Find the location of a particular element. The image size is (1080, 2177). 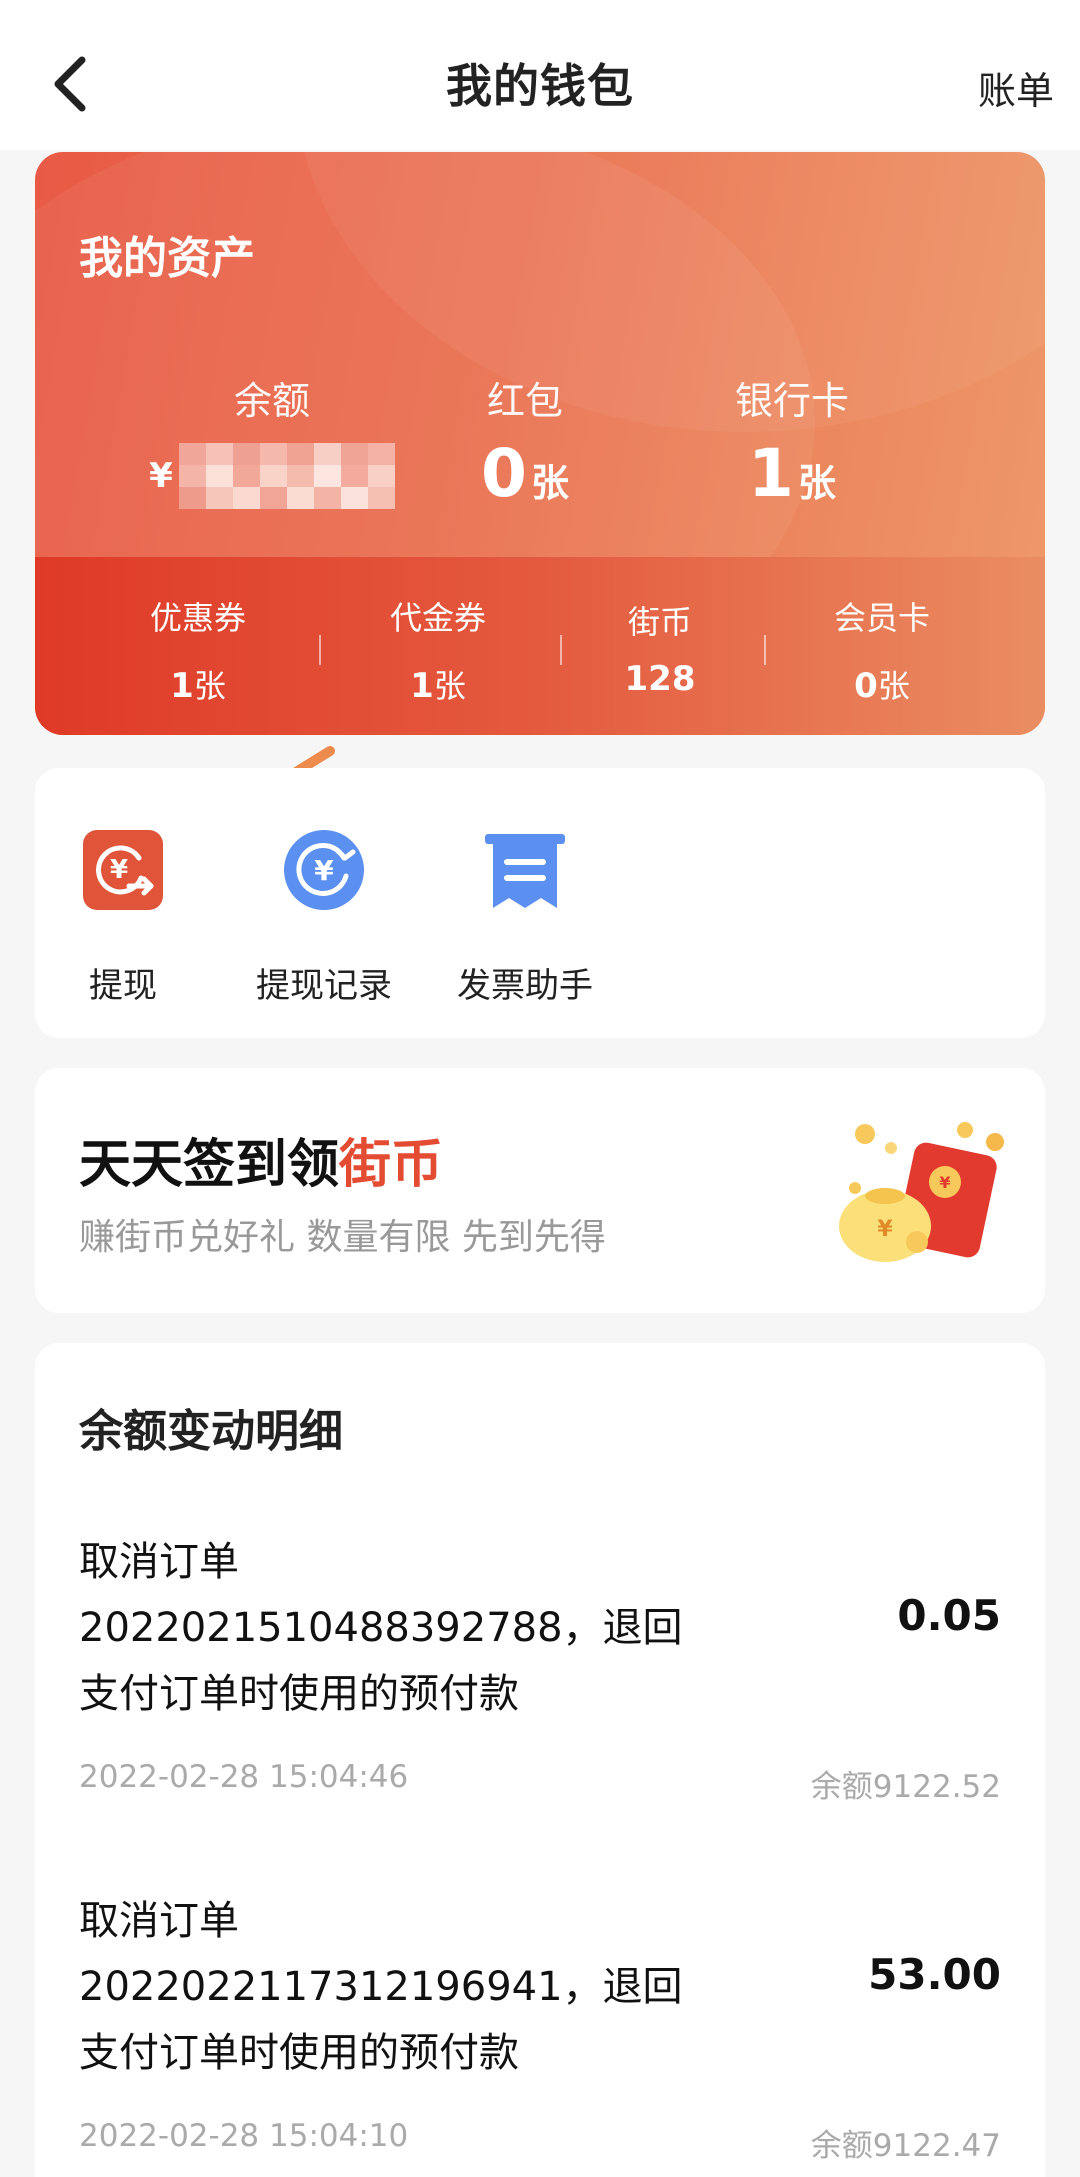

bank-card-block: 银行卡 1张 is located at coordinates (792, 444).